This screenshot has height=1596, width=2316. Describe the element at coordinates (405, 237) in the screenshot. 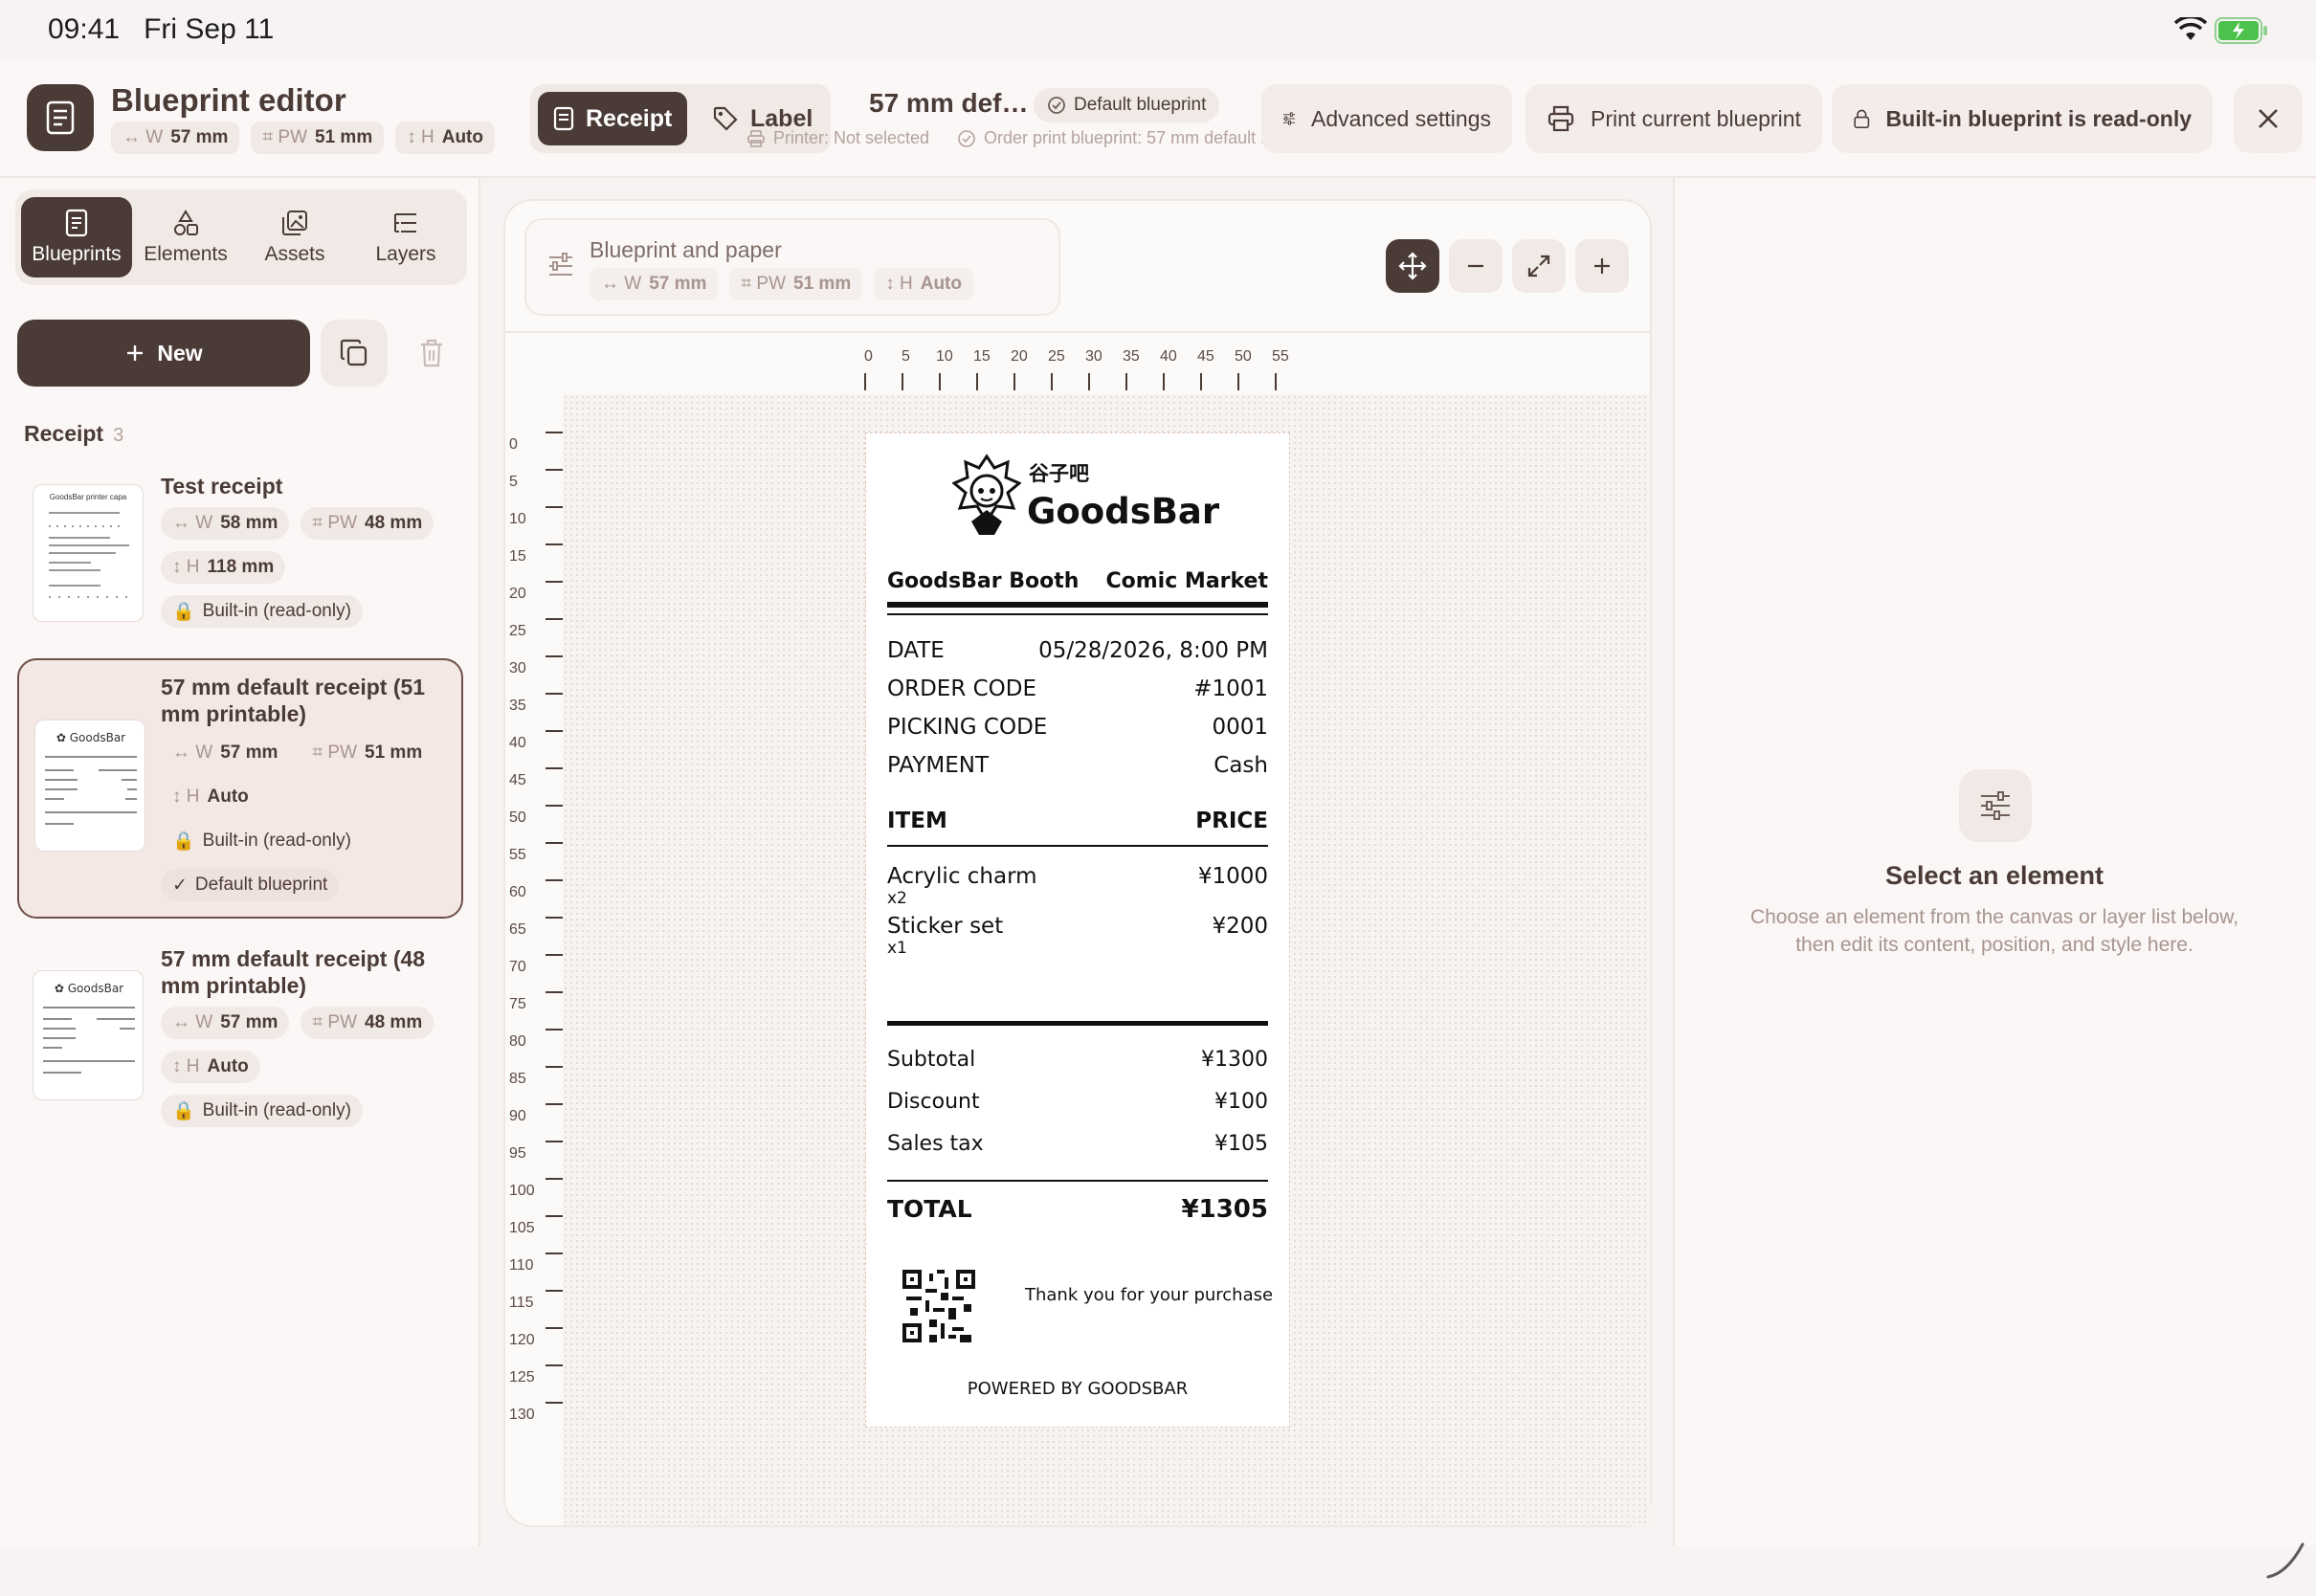

I see `sidebar-tab-layers: Layers` at that location.